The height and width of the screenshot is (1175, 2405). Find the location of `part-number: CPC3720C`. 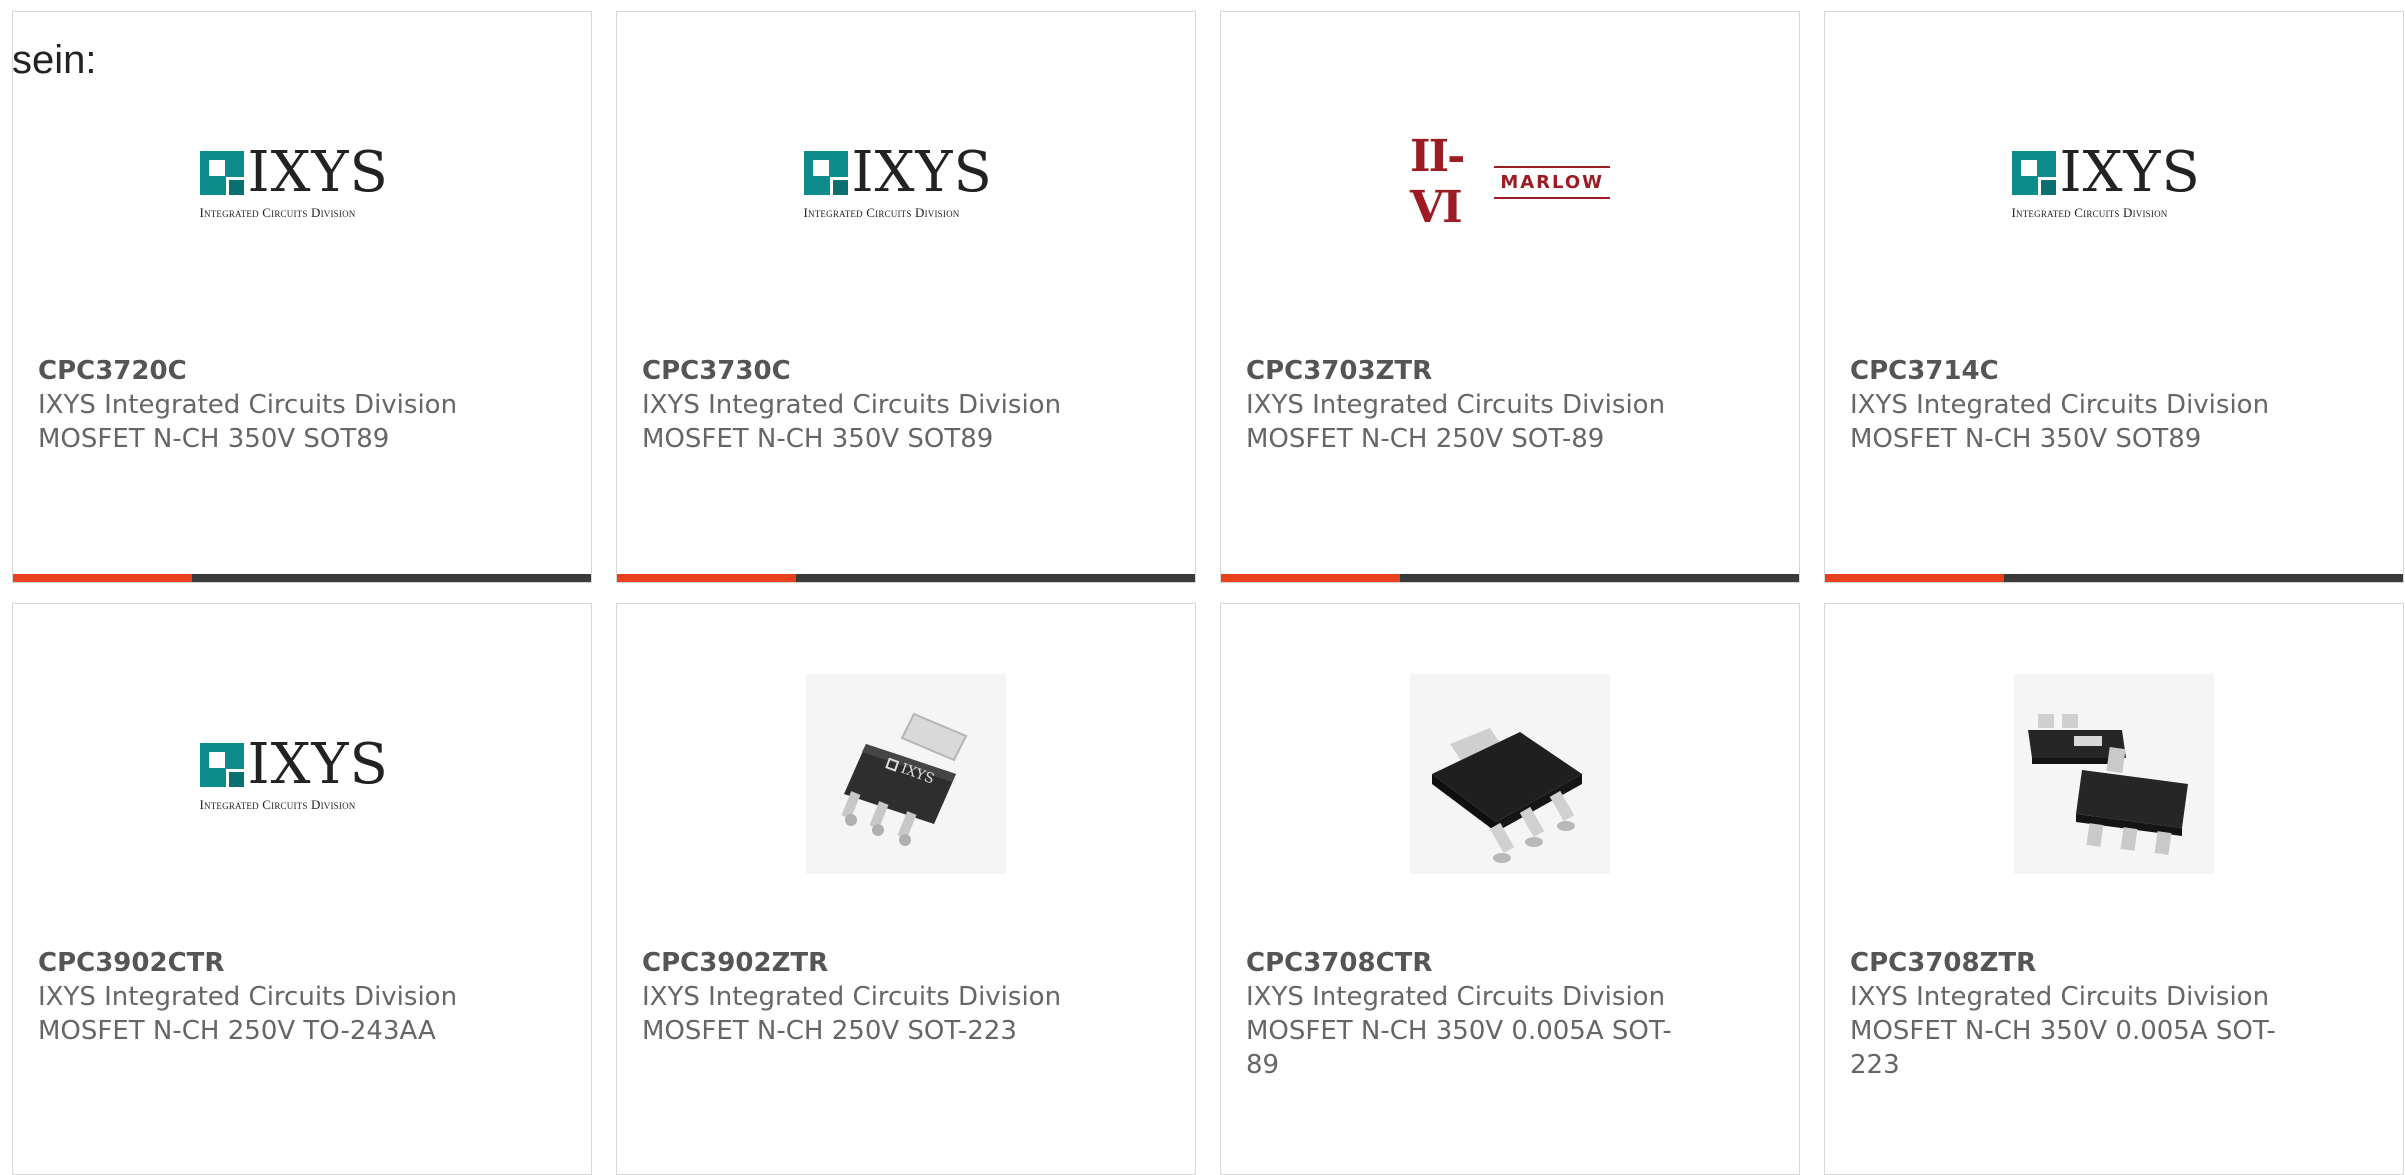

part-number: CPC3720C is located at coordinates (258, 371).